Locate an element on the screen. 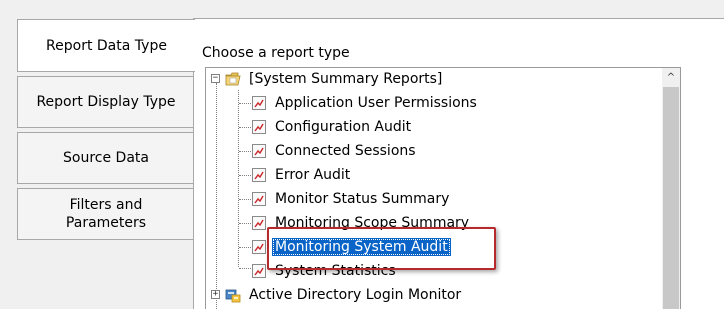  tree-item-error-audit: Error Audit is located at coordinates (302, 175).